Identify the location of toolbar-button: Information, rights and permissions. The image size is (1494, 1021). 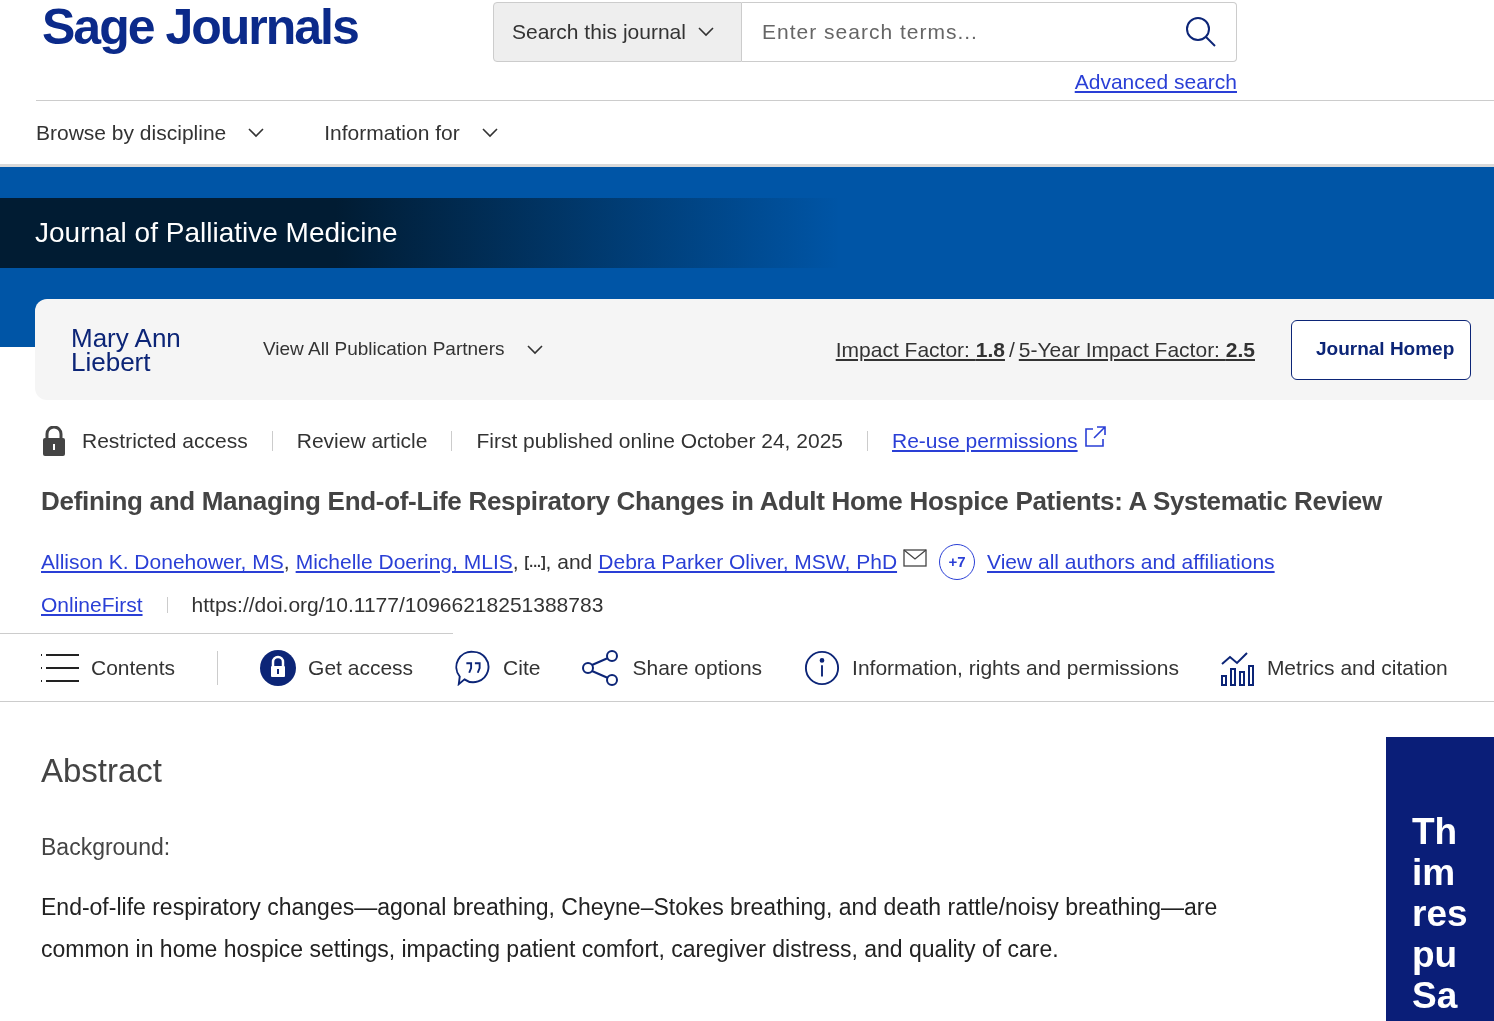
(991, 667).